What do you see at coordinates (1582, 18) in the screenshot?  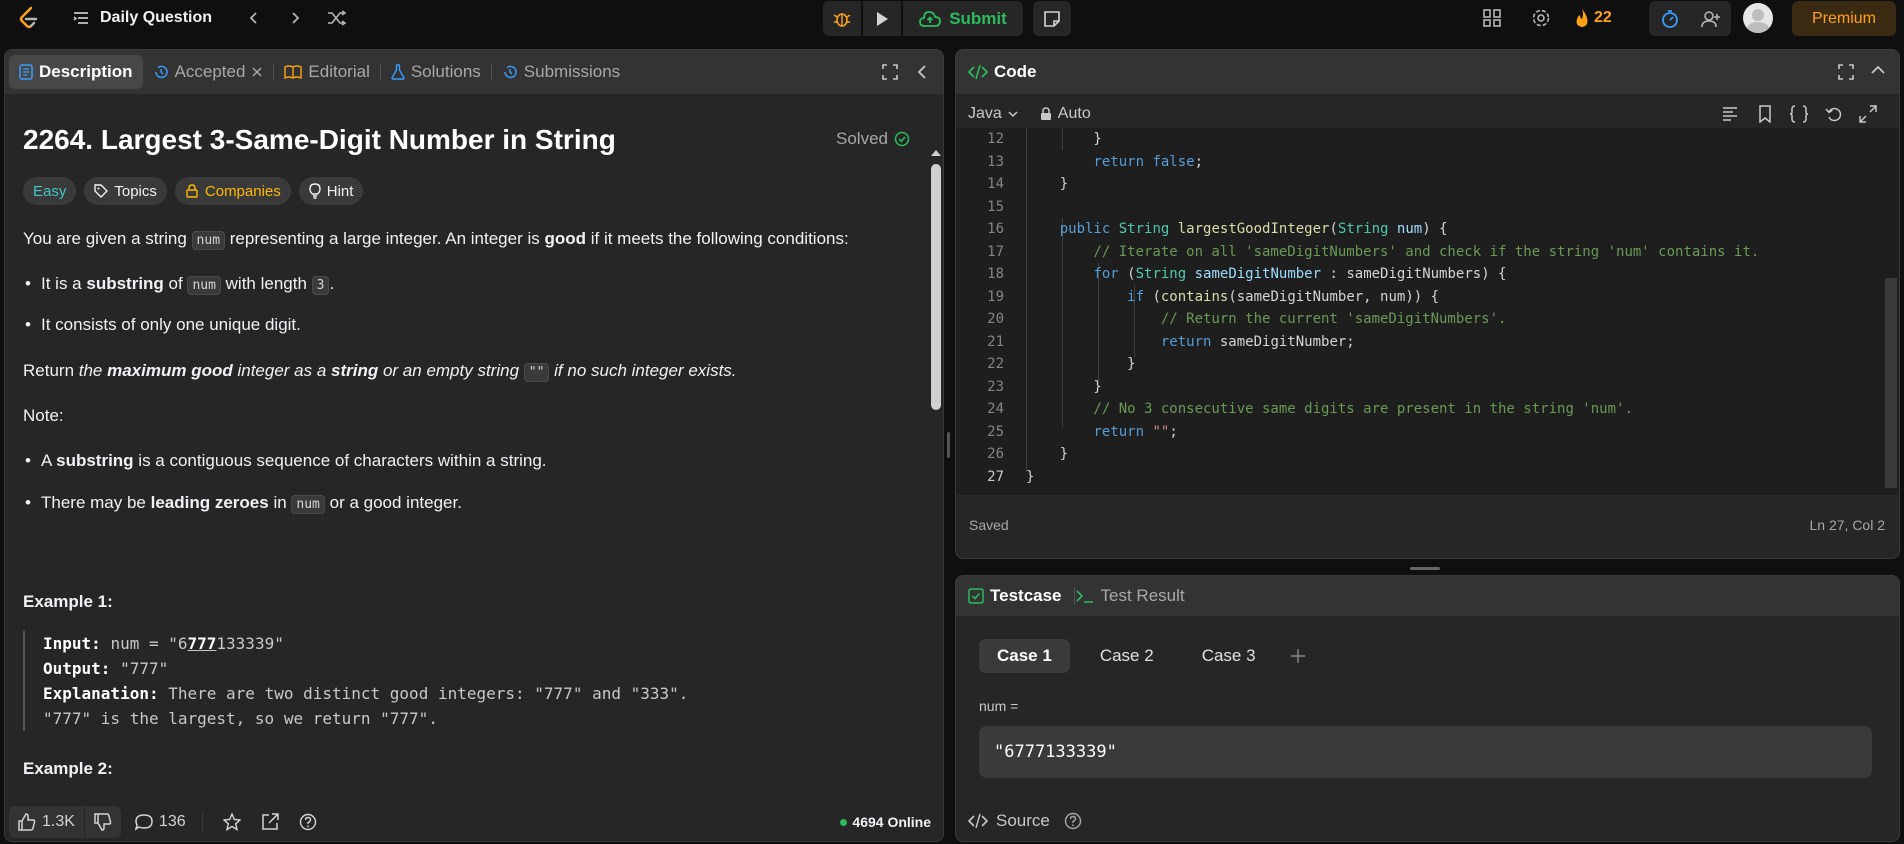 I see `fire-icon` at bounding box center [1582, 18].